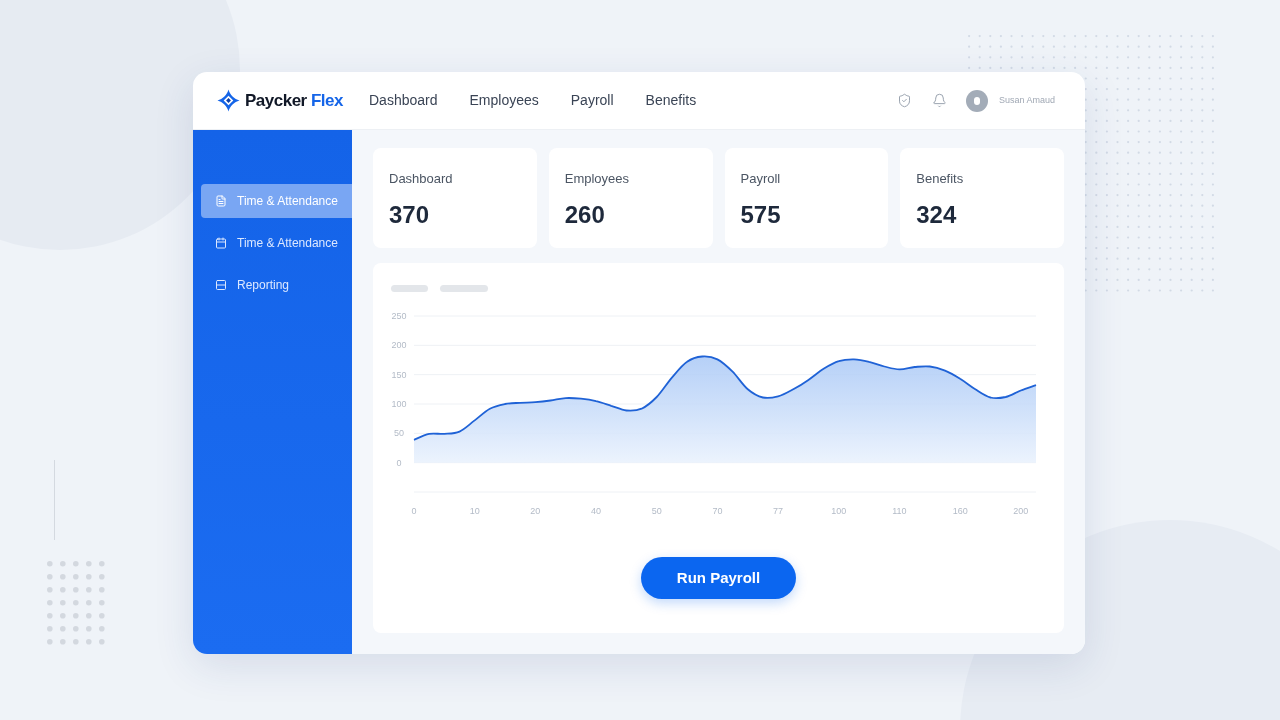 The height and width of the screenshot is (720, 1280). Describe the element at coordinates (1026, 100) in the screenshot. I see `user-name: Susan Amaud` at that location.